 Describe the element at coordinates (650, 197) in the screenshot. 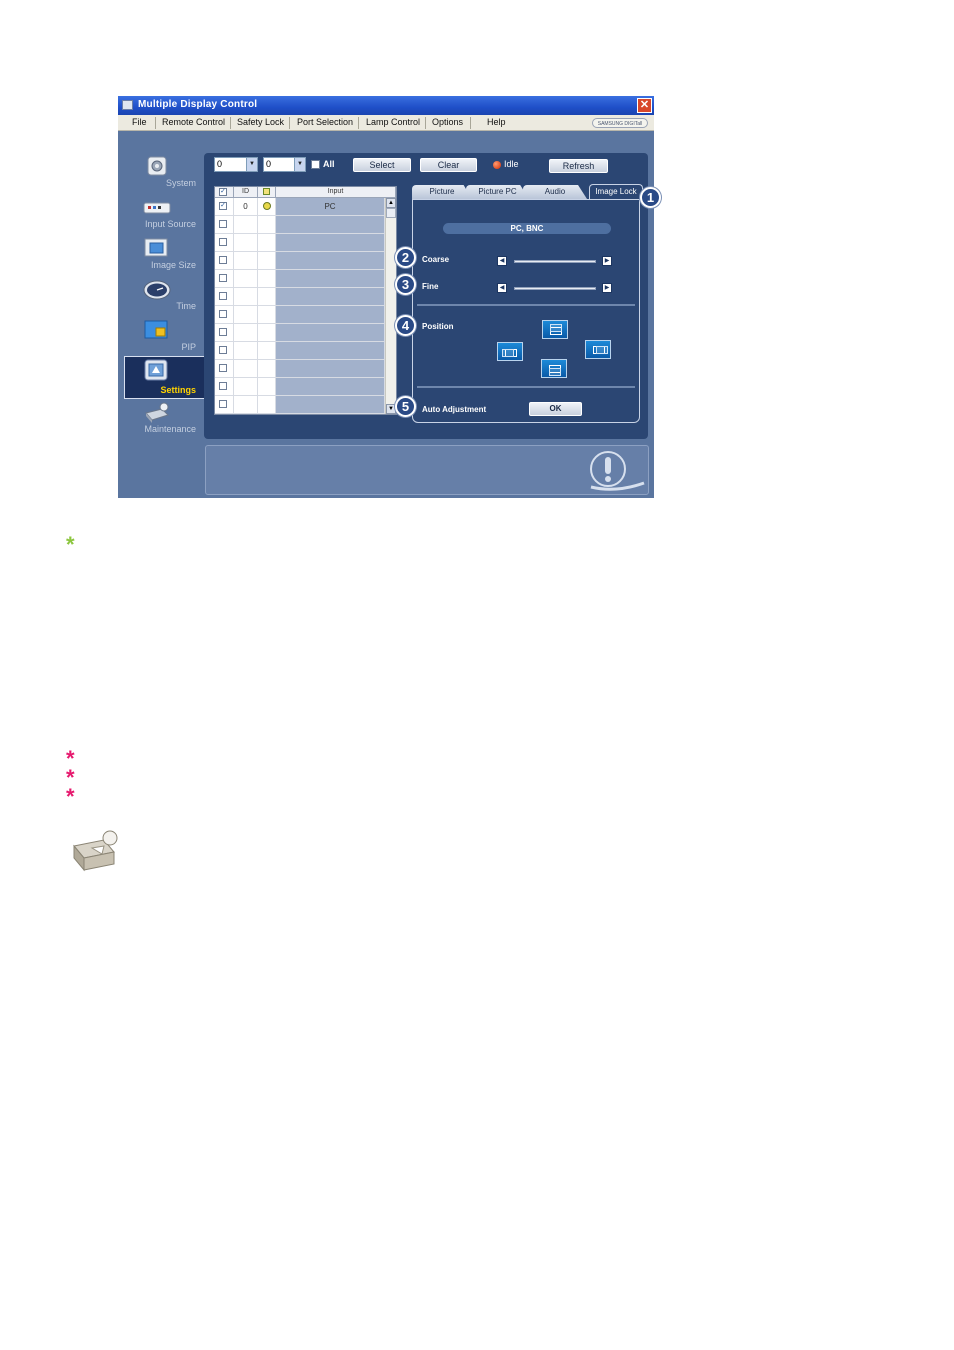

I see `callout-1: 1` at that location.